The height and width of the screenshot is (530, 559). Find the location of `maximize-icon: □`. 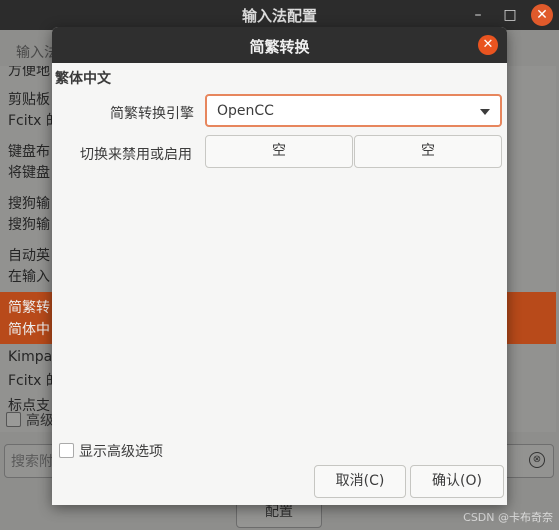

maximize-icon: □ is located at coordinates (510, 15).